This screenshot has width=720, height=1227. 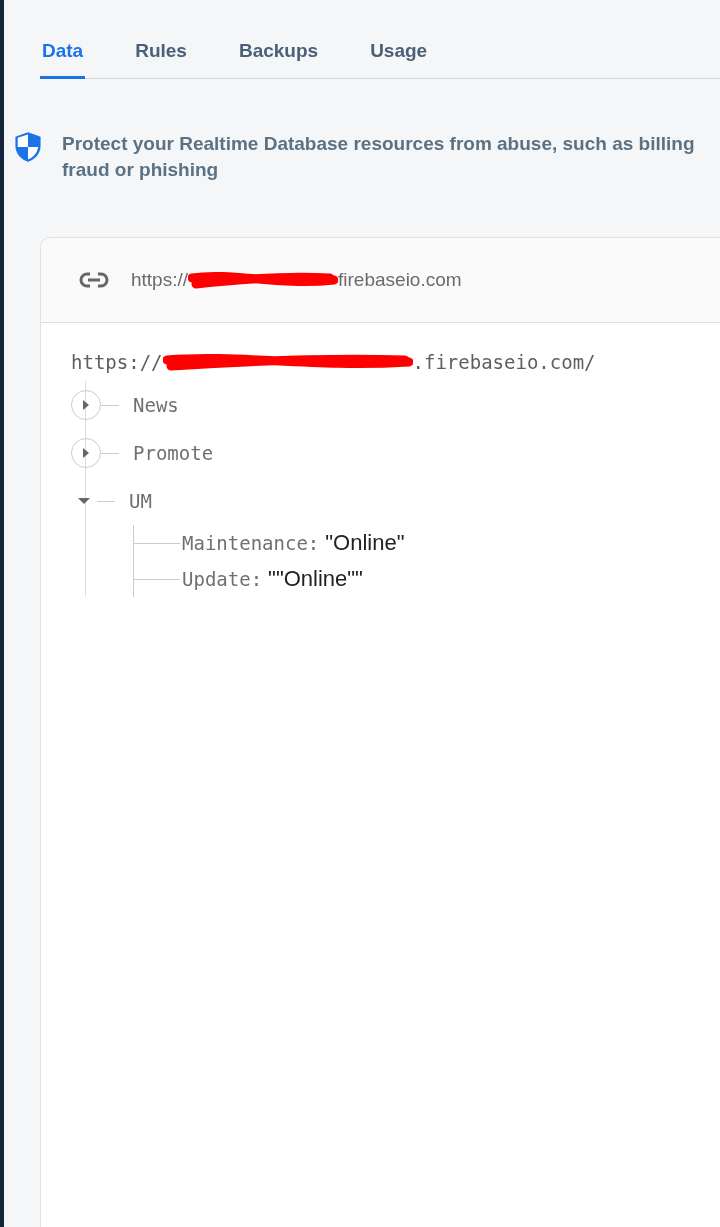 I want to click on tab: Data, so click(x=63, y=59).